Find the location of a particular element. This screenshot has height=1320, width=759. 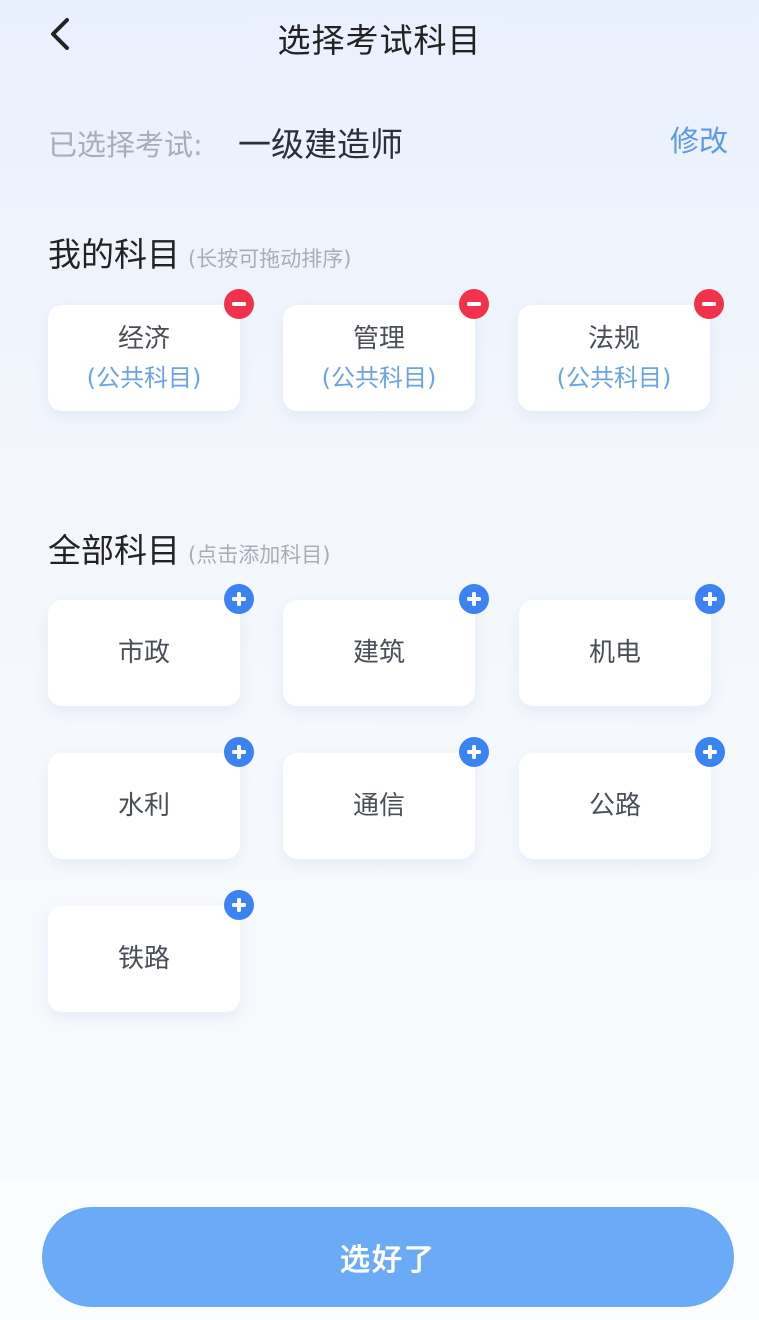

my-subject-card: 管理 (公共科目) is located at coordinates (386, 350).